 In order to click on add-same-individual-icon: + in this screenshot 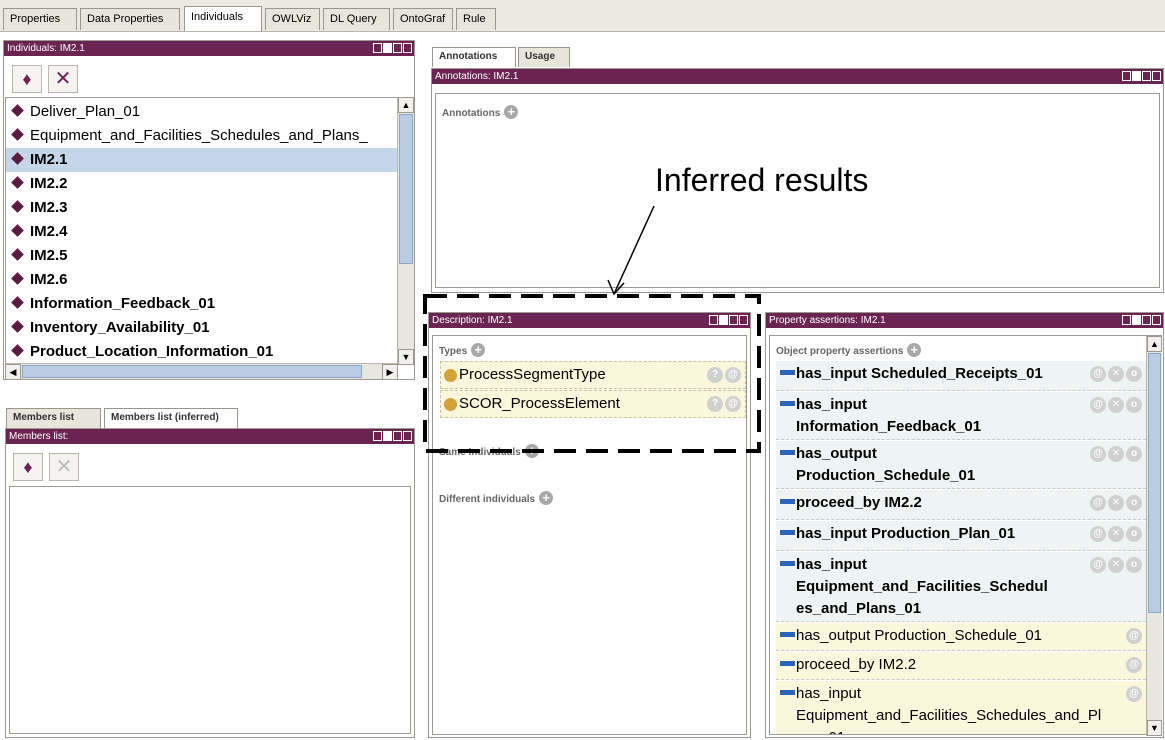, I will do `click(531, 450)`.